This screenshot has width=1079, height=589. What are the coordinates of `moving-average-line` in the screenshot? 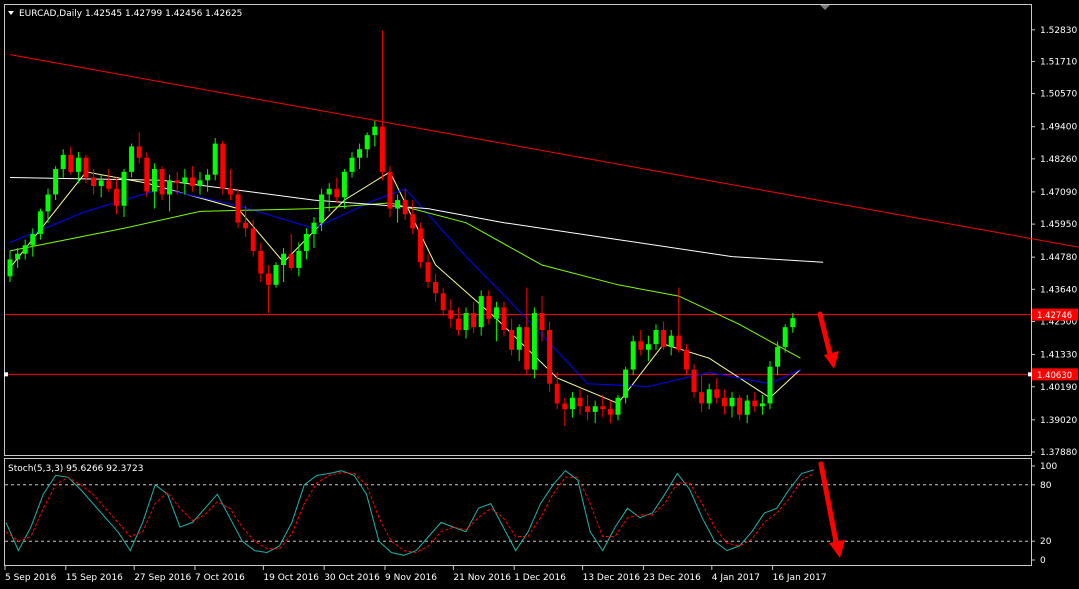 It's located at (416, 220).